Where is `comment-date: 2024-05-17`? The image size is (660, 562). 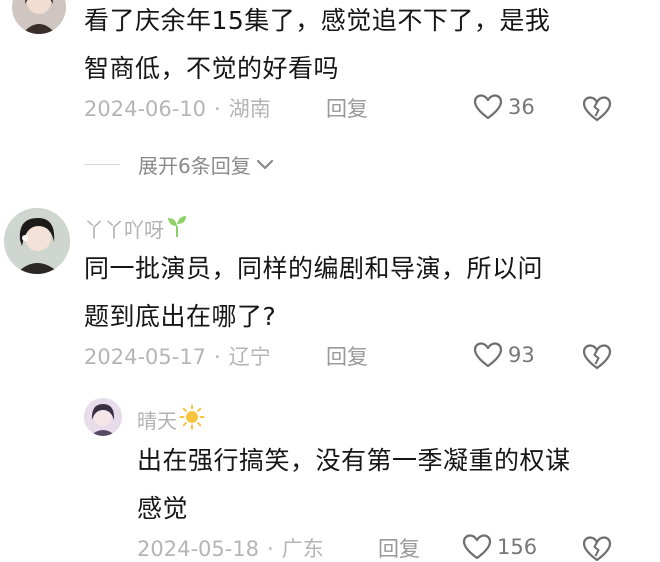
comment-date: 2024-05-17 is located at coordinates (145, 357).